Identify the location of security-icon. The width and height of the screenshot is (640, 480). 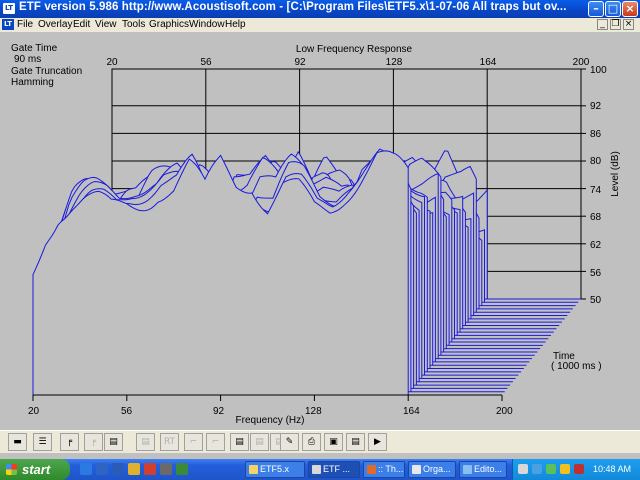
(579, 469).